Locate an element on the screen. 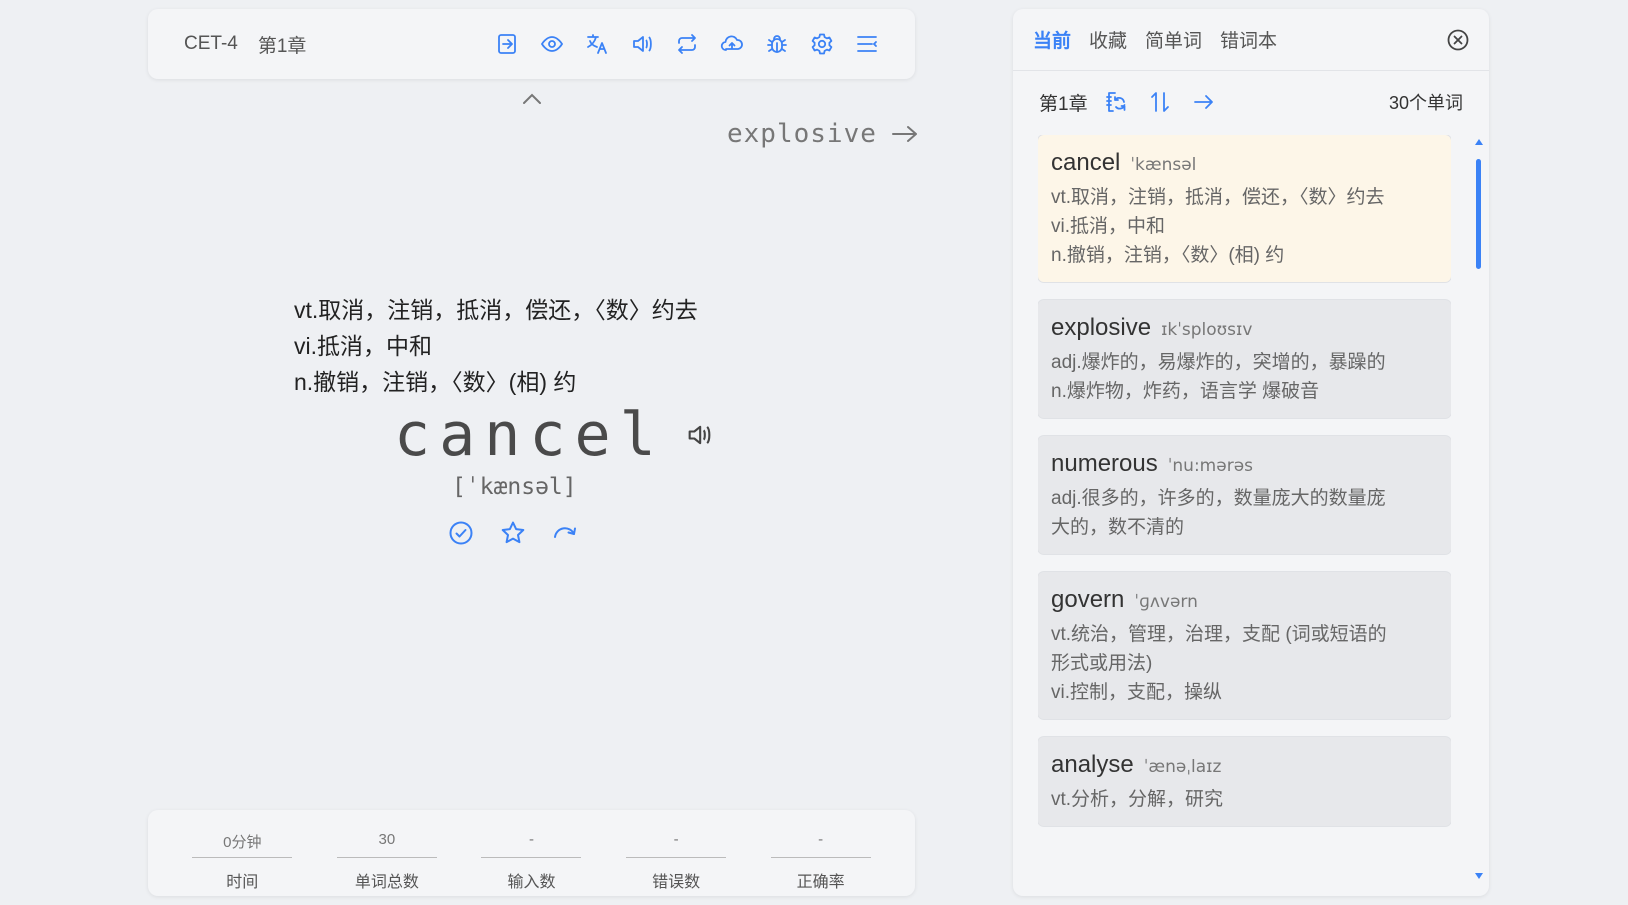  stat-input-count: - 输入数 is located at coordinates (531, 853).